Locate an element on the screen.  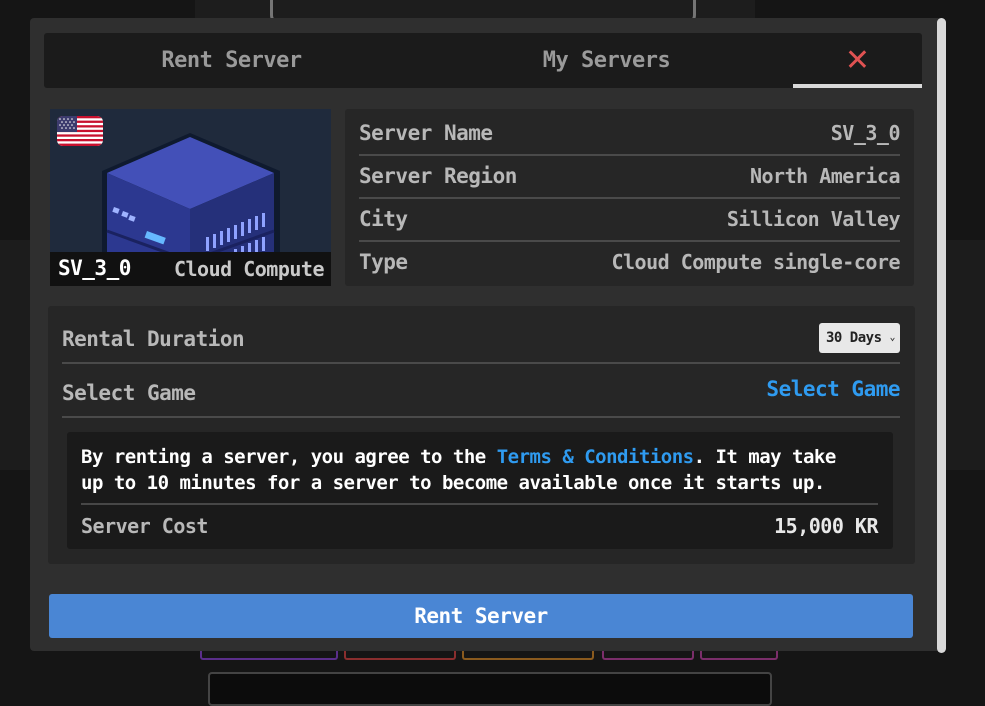
rental-duration-select: 30 Days ⌄ is located at coordinates (859, 338).